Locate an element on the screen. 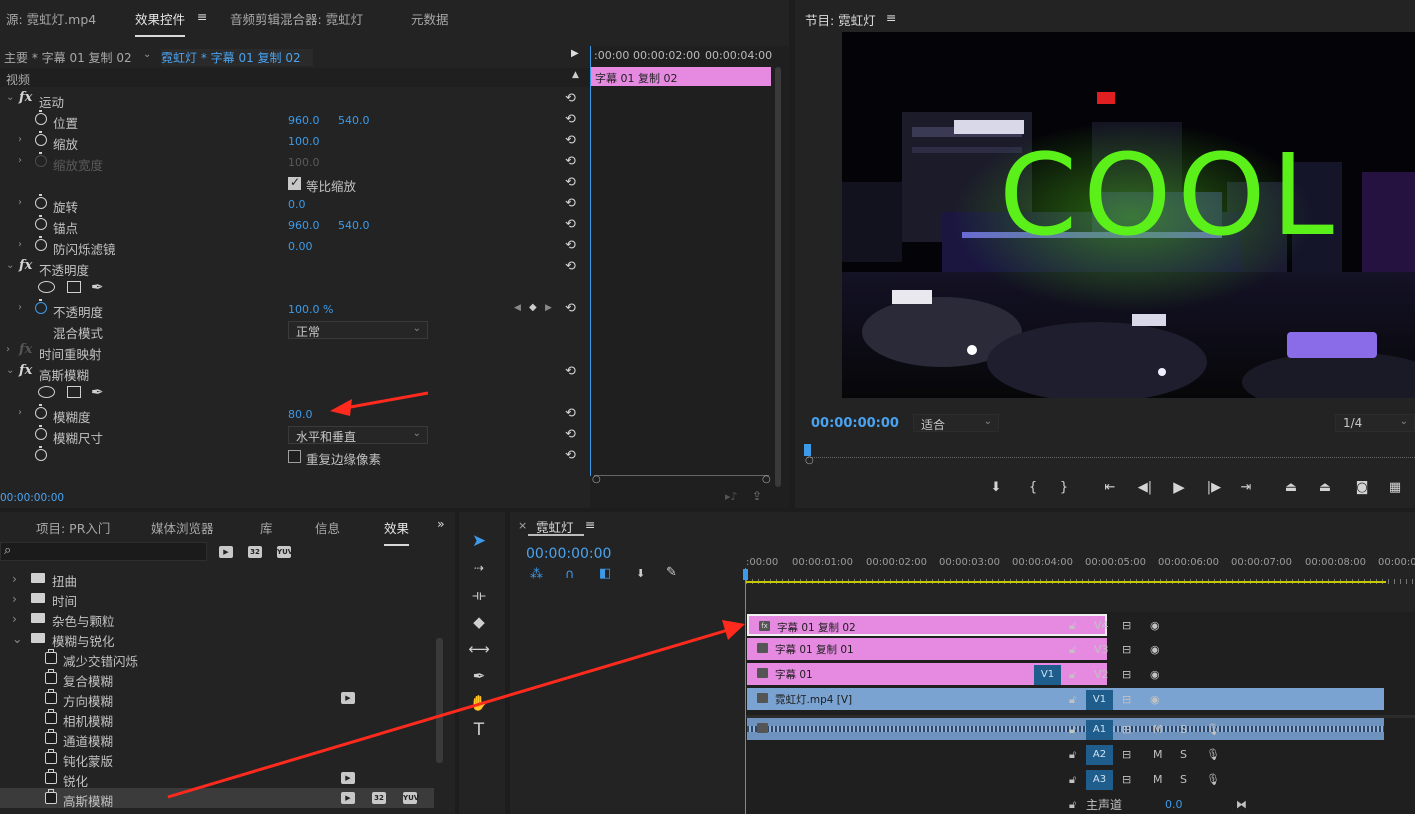 The height and width of the screenshot is (814, 1415). tree-folder-noise-grain: › 杂色与颗粒 is located at coordinates (223, 618).